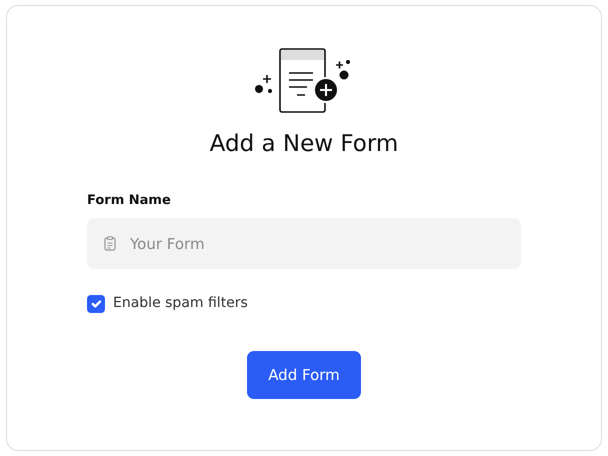 The width and height of the screenshot is (608, 456). Describe the element at coordinates (96, 303) in the screenshot. I see `spam-filter-checkbox` at that location.